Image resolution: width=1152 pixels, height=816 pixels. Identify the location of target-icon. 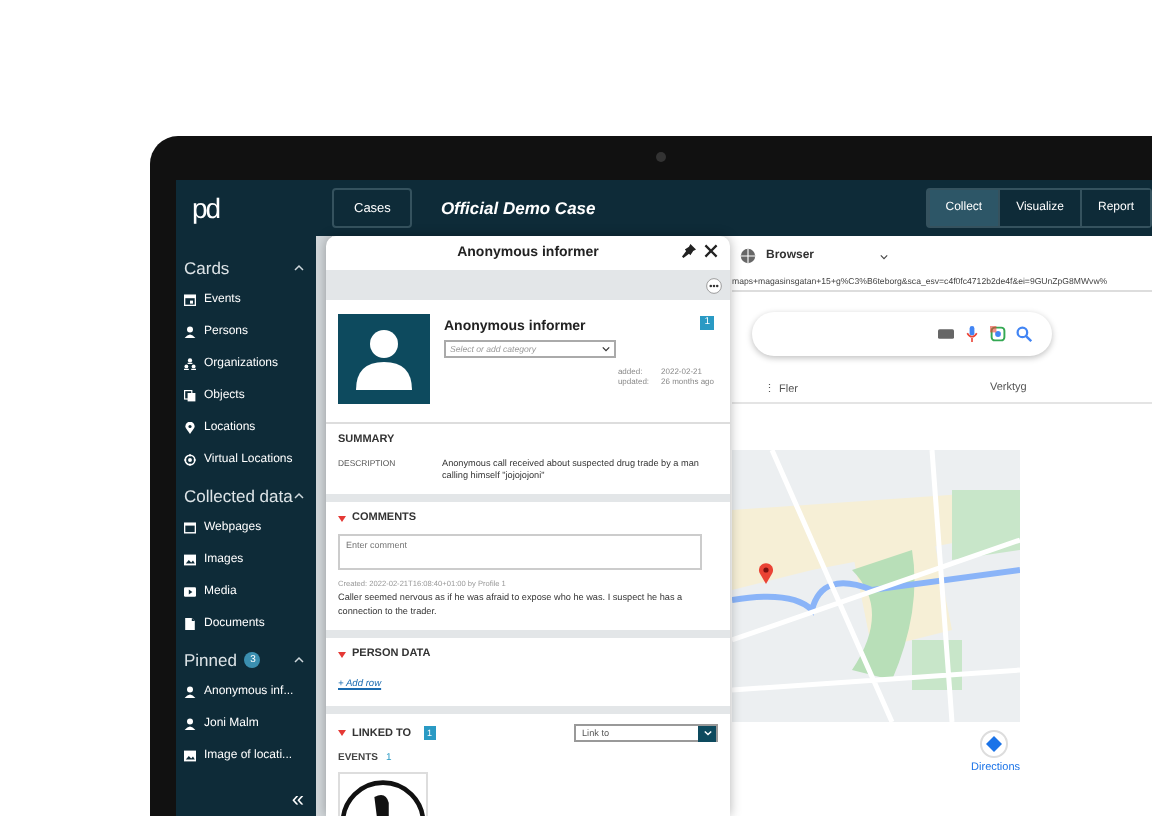
(190, 460).